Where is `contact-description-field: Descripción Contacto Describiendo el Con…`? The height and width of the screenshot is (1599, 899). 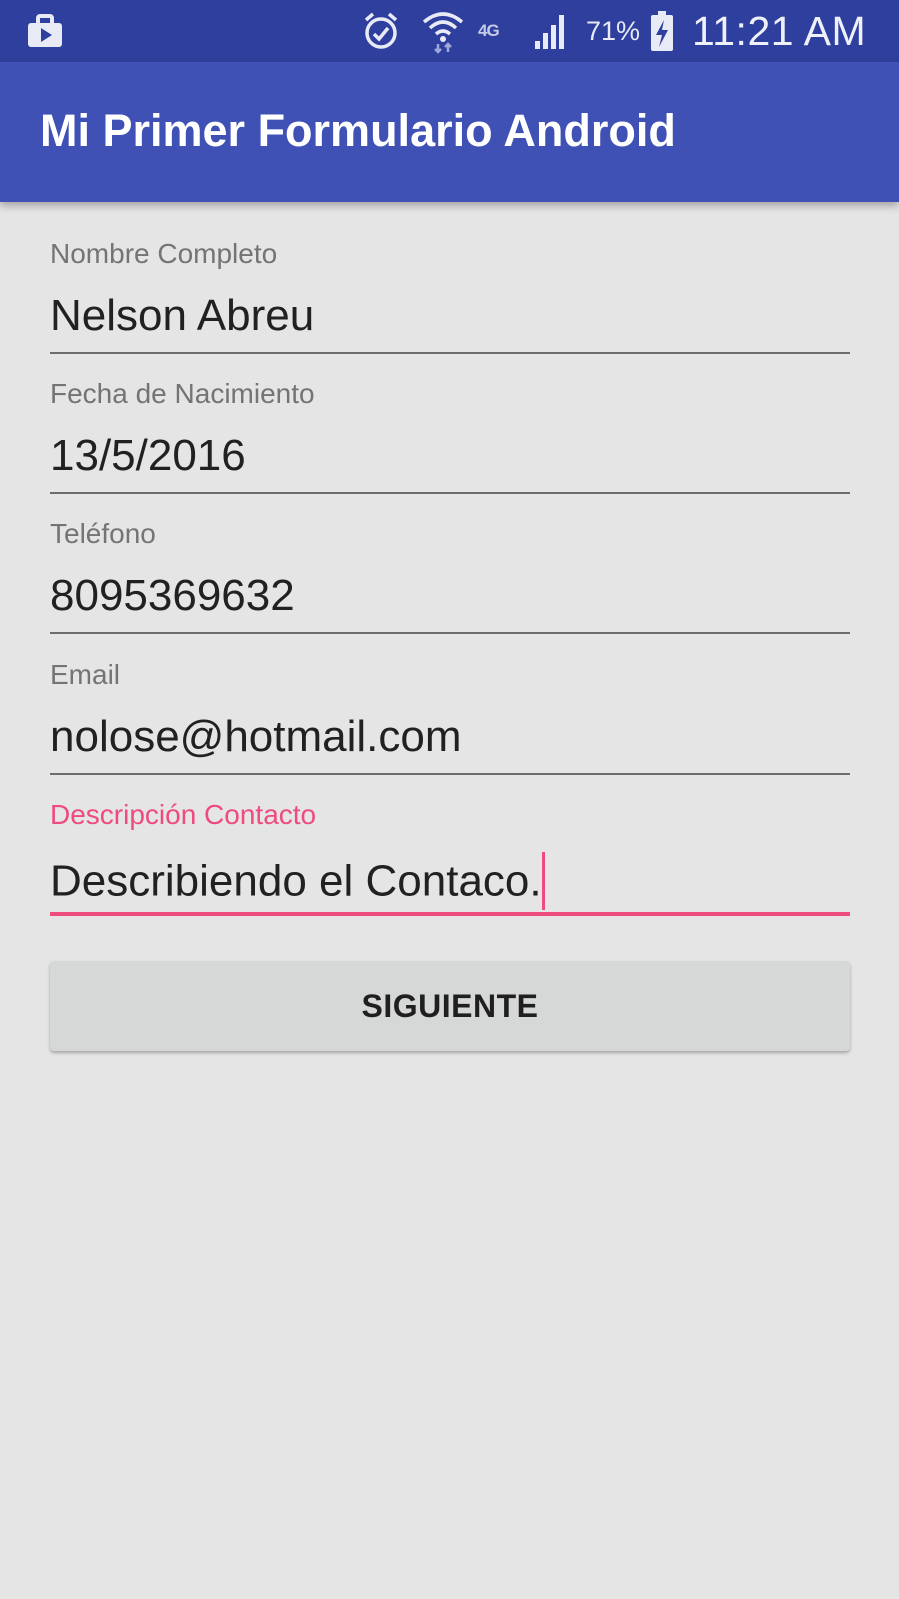 contact-description-field: Descripción Contacto Describiendo el Con… is located at coordinates (450, 839).